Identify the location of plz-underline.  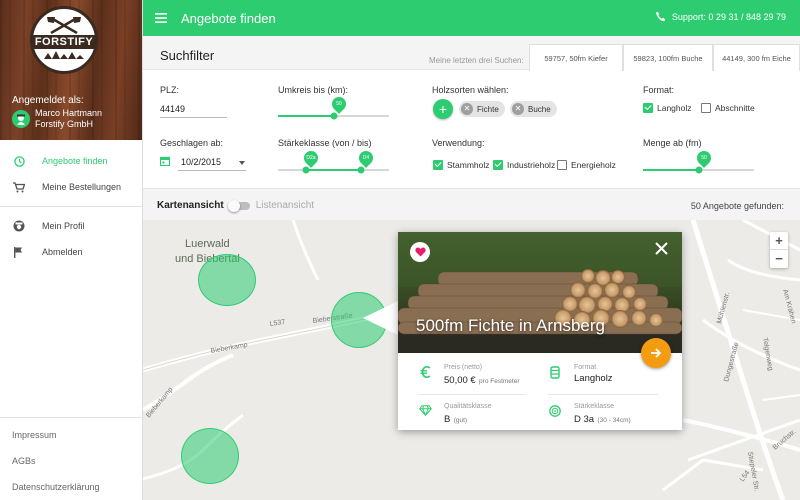
(193, 117).